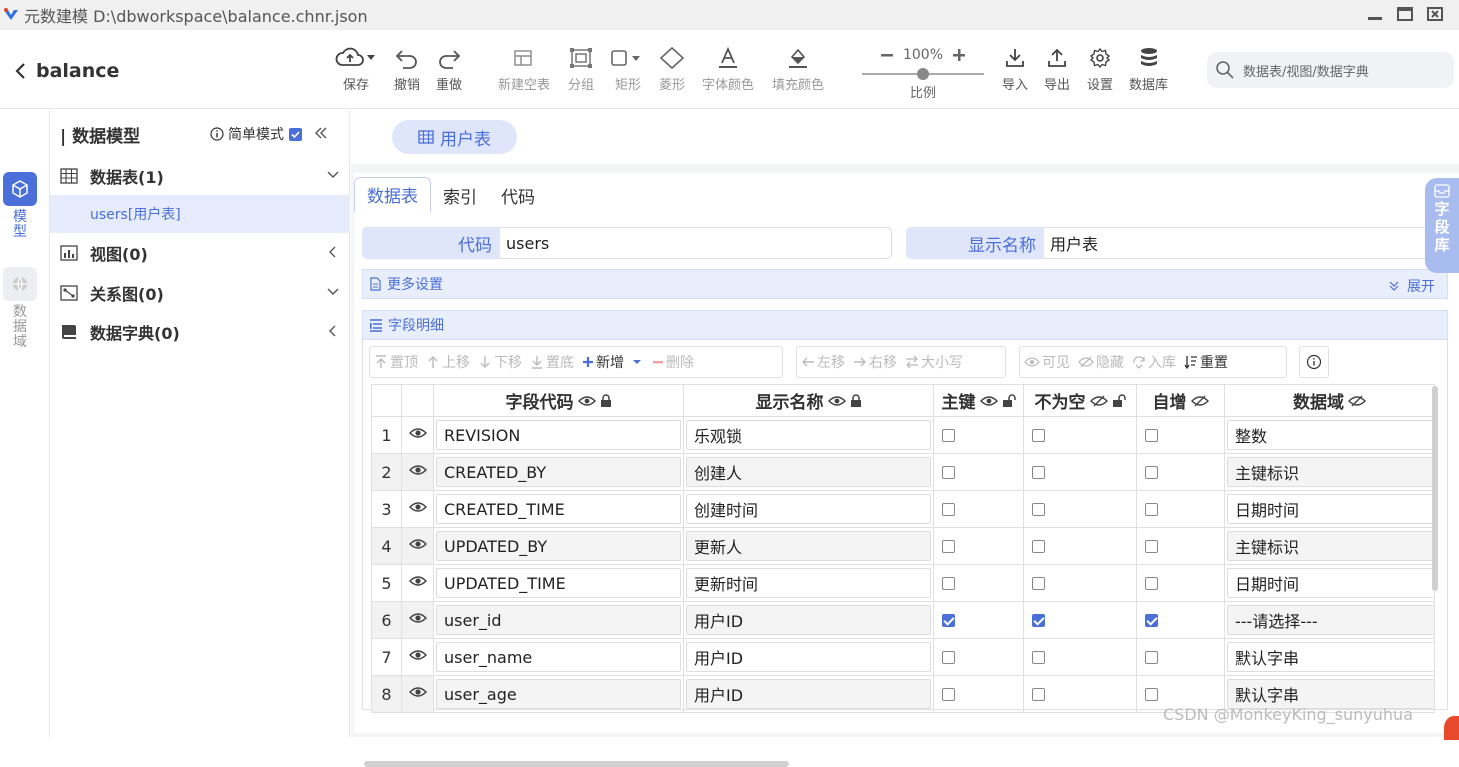  What do you see at coordinates (1330, 472) in the screenshot?
I see `field-domain-select: 主键标识` at bounding box center [1330, 472].